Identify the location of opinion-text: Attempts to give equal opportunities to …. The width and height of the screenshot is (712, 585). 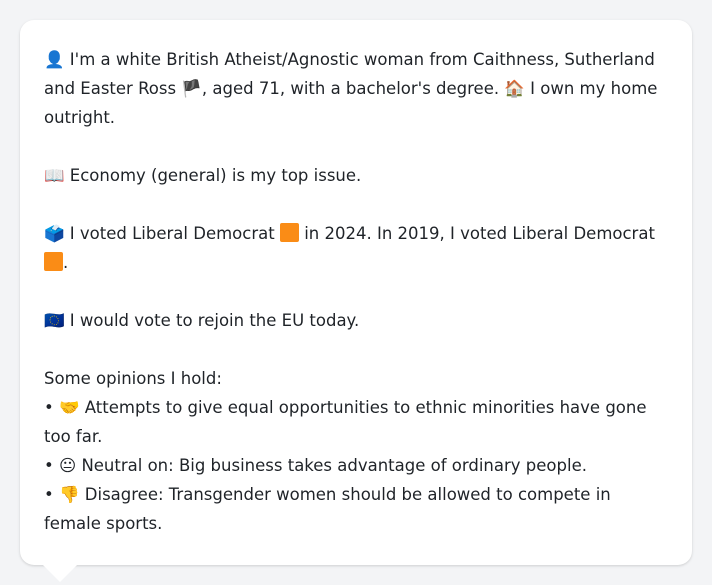
(345, 422).